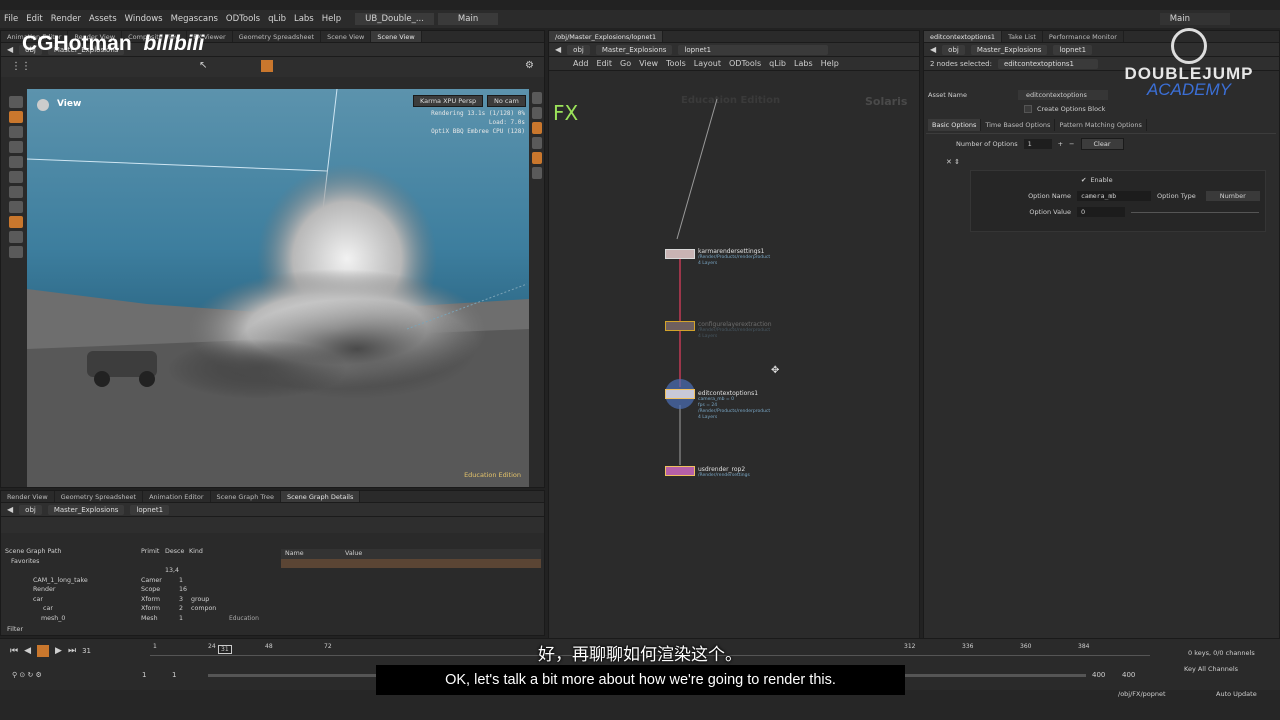 Image resolution: width=1280 pixels, height=720 pixels. Describe the element at coordinates (605, 63) in the screenshot. I see `net-menu-edit: Edit` at that location.